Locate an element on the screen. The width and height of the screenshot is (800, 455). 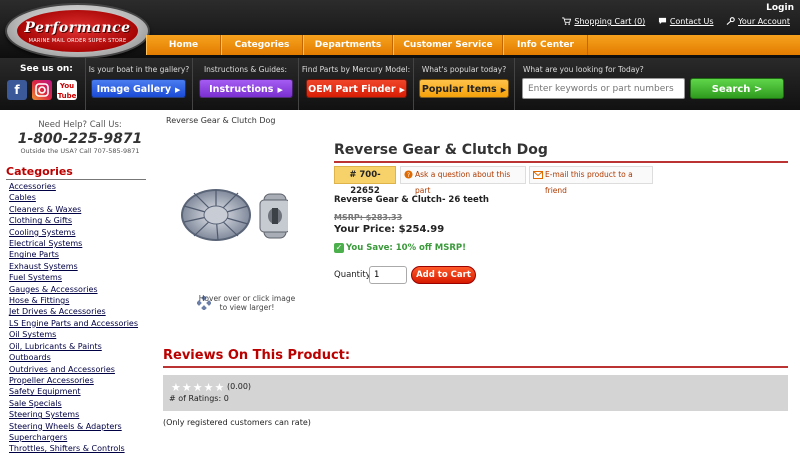
popular-section: What's popular today? Popular Items ▶ is located at coordinates (464, 84).